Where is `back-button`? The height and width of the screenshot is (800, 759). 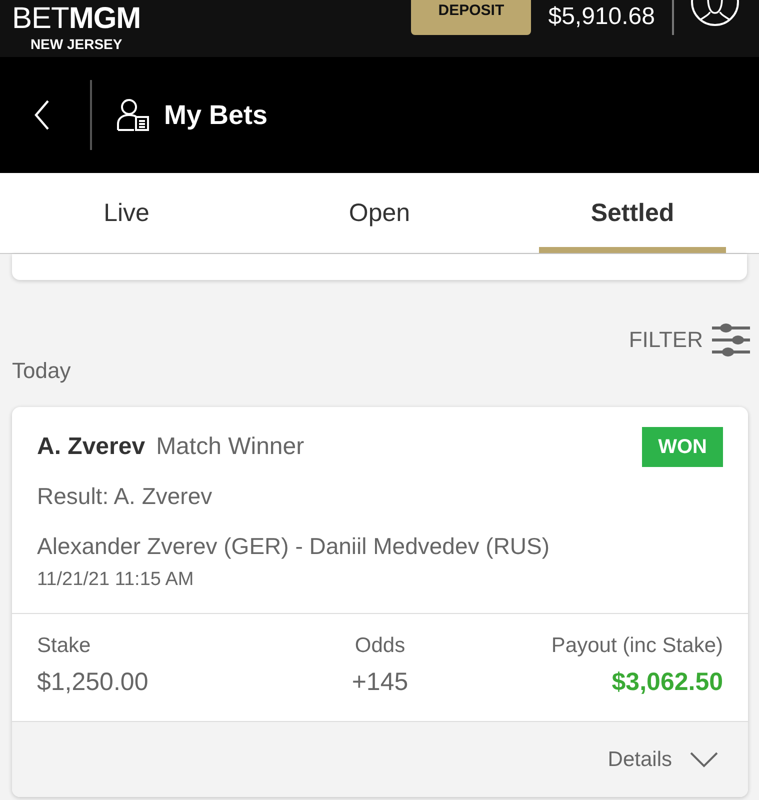 back-button is located at coordinates (42, 115).